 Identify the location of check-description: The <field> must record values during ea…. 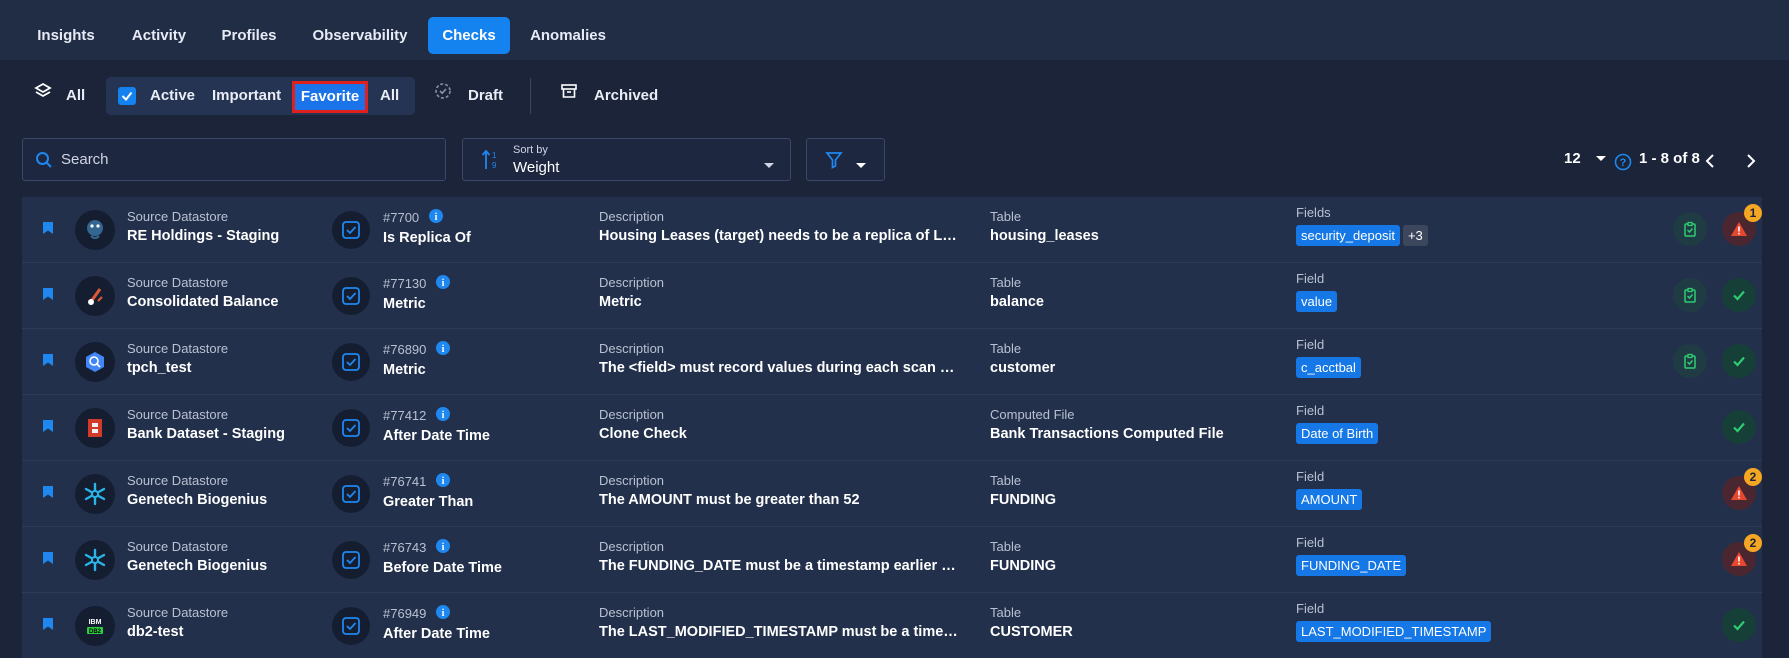
(779, 368).